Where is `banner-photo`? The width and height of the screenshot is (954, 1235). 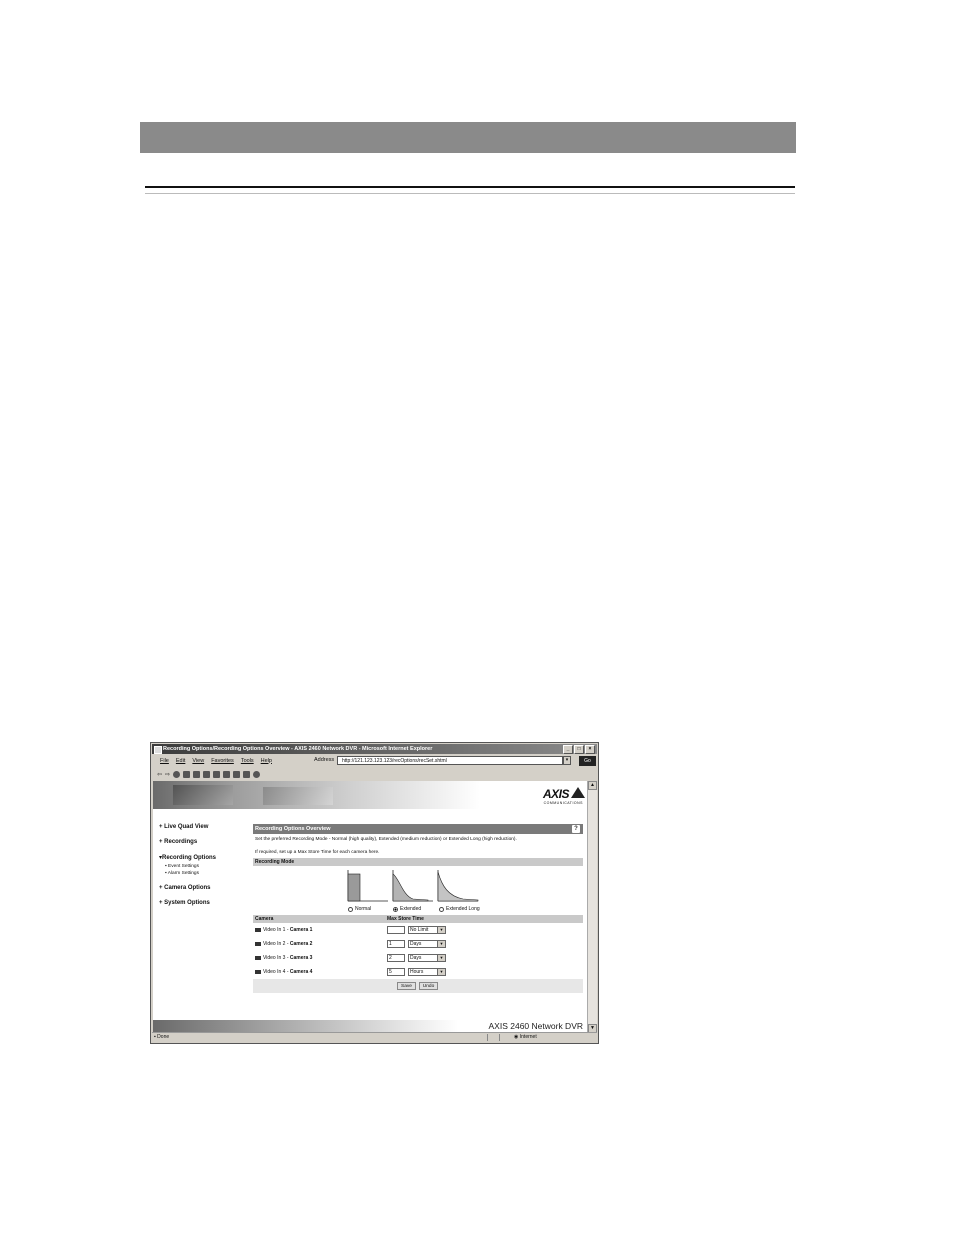 banner-photo is located at coordinates (203, 795).